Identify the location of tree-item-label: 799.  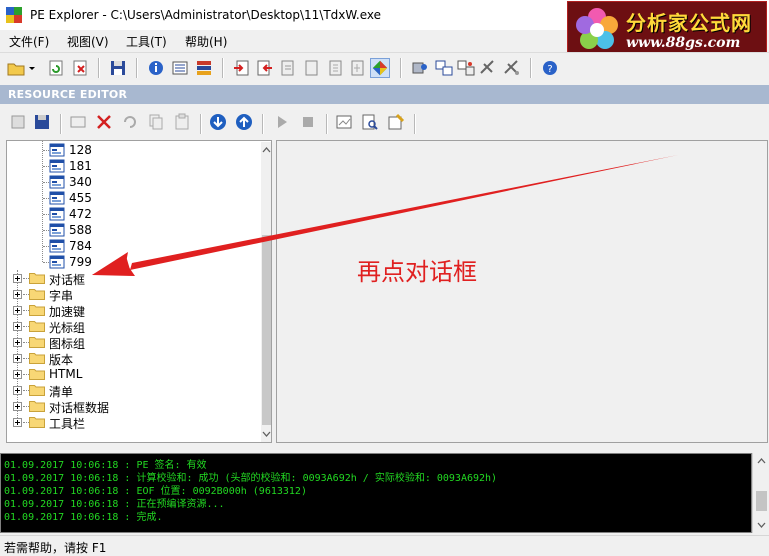
(80, 262).